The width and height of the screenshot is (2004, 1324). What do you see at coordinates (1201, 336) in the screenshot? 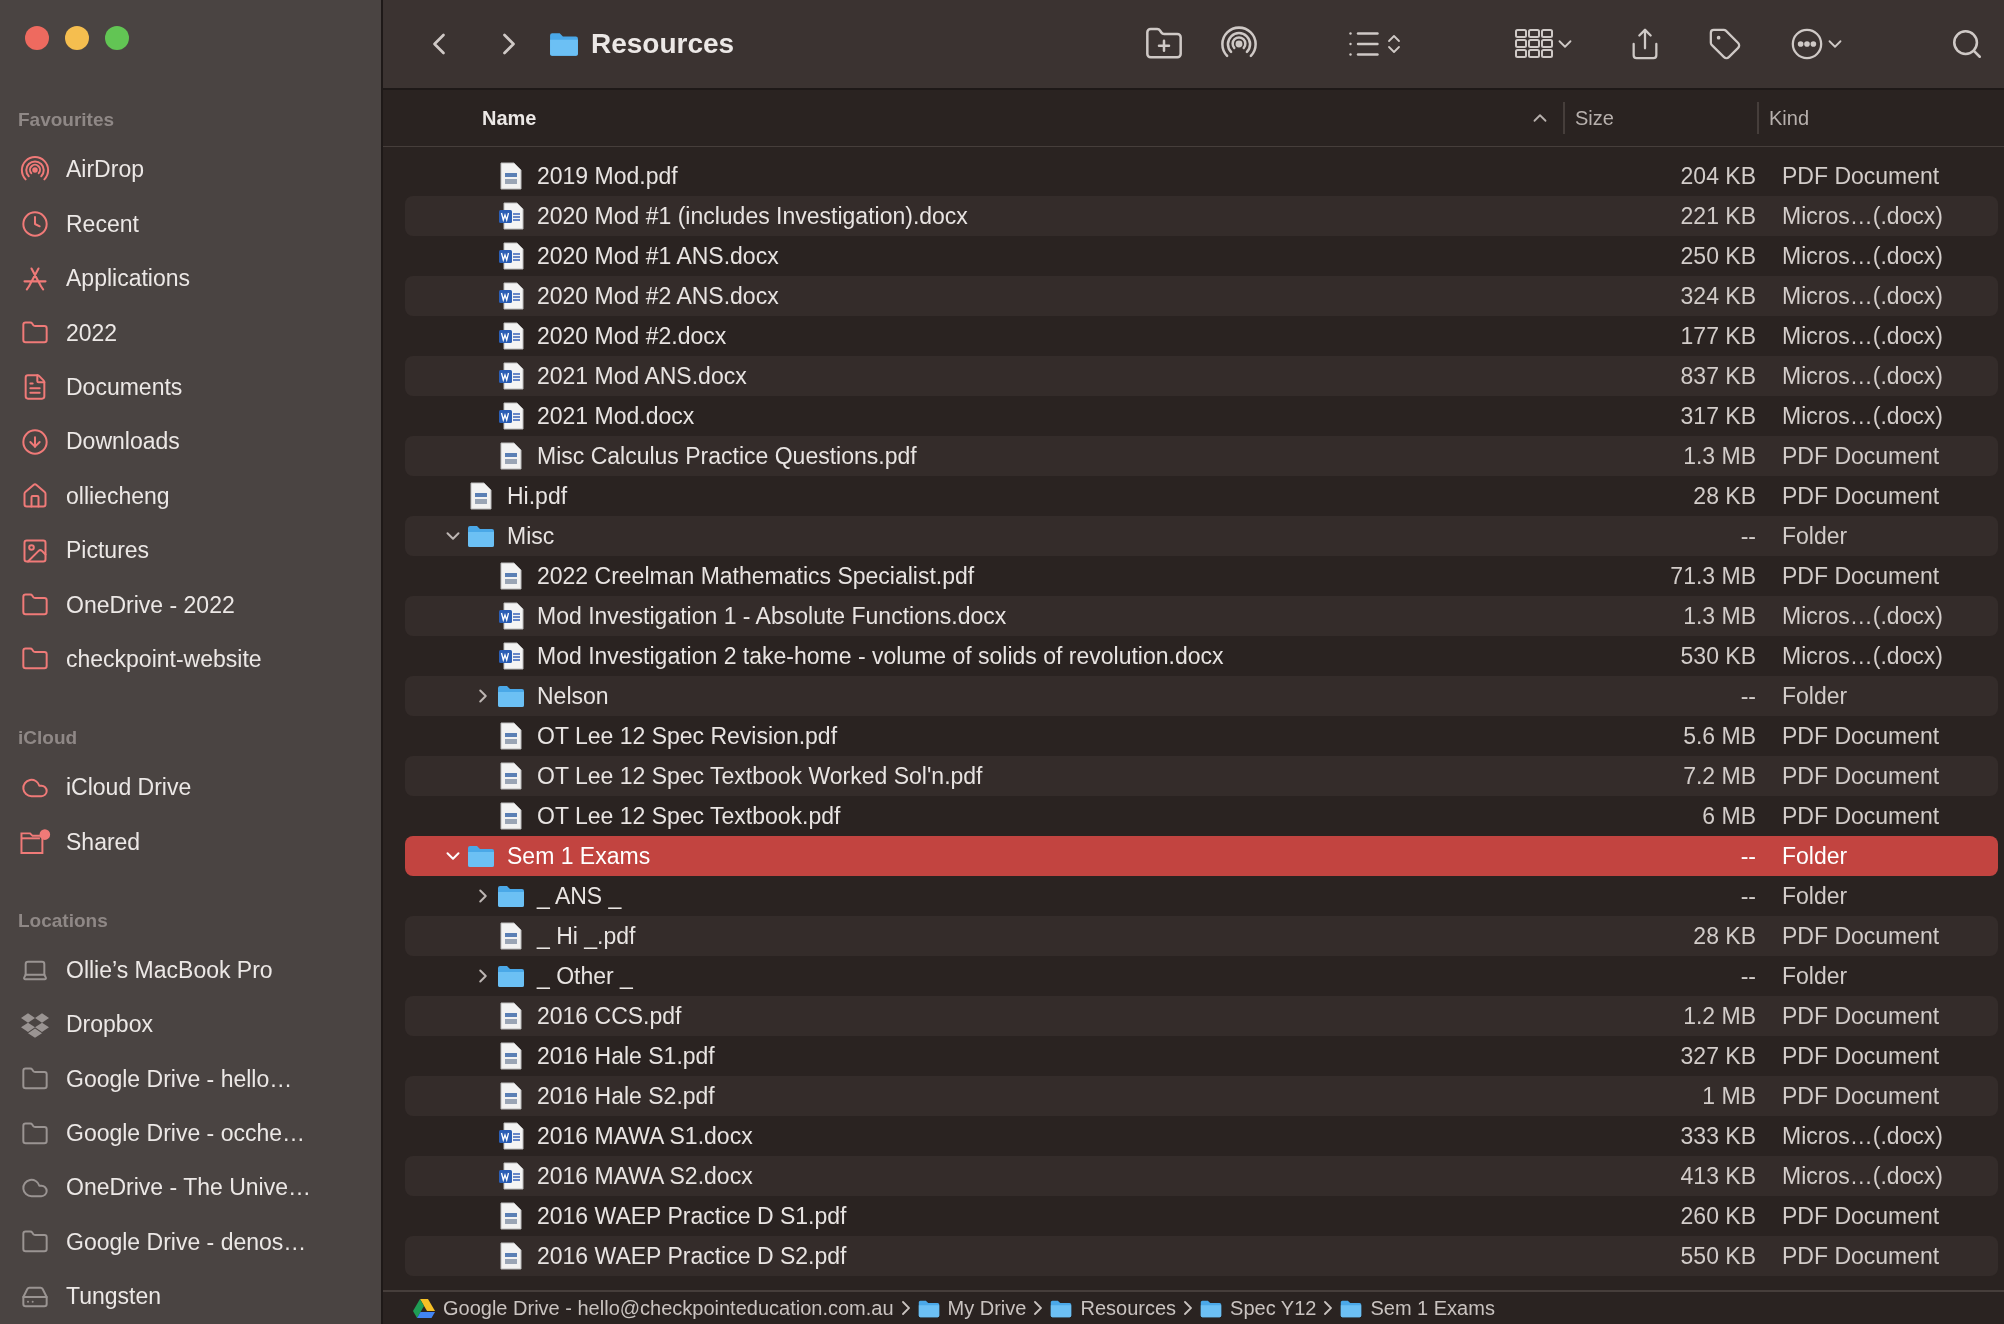
I see `file-row: 2020 Mod #2.docx 177 KB Micros…(.docx)` at bounding box center [1201, 336].